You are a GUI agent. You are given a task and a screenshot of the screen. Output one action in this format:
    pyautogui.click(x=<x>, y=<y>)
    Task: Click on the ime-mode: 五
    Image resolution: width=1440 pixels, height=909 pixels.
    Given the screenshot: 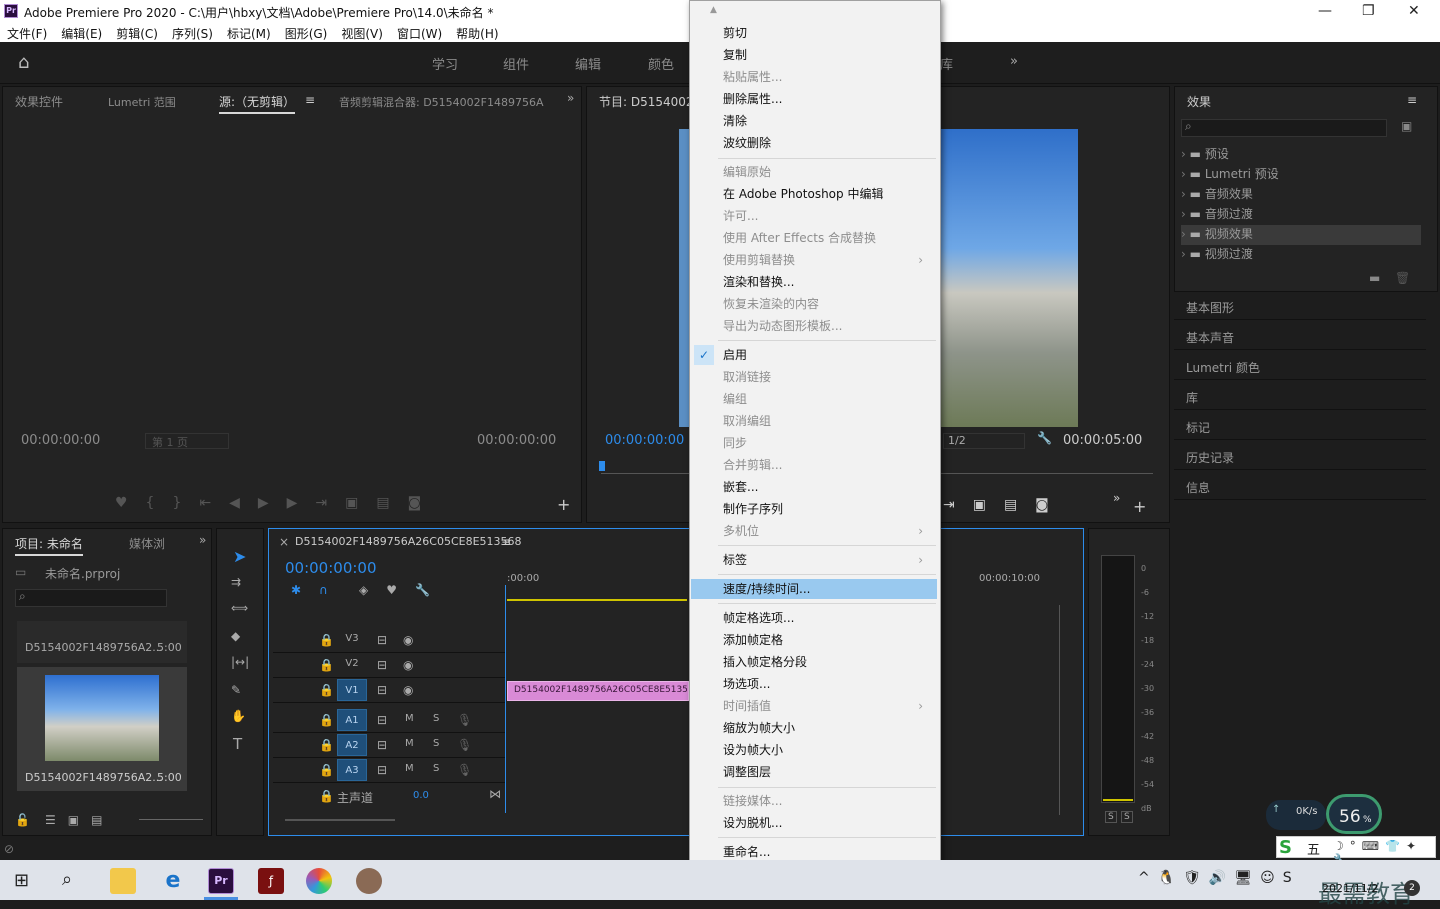 What is the action you would take?
    pyautogui.click(x=1313, y=848)
    